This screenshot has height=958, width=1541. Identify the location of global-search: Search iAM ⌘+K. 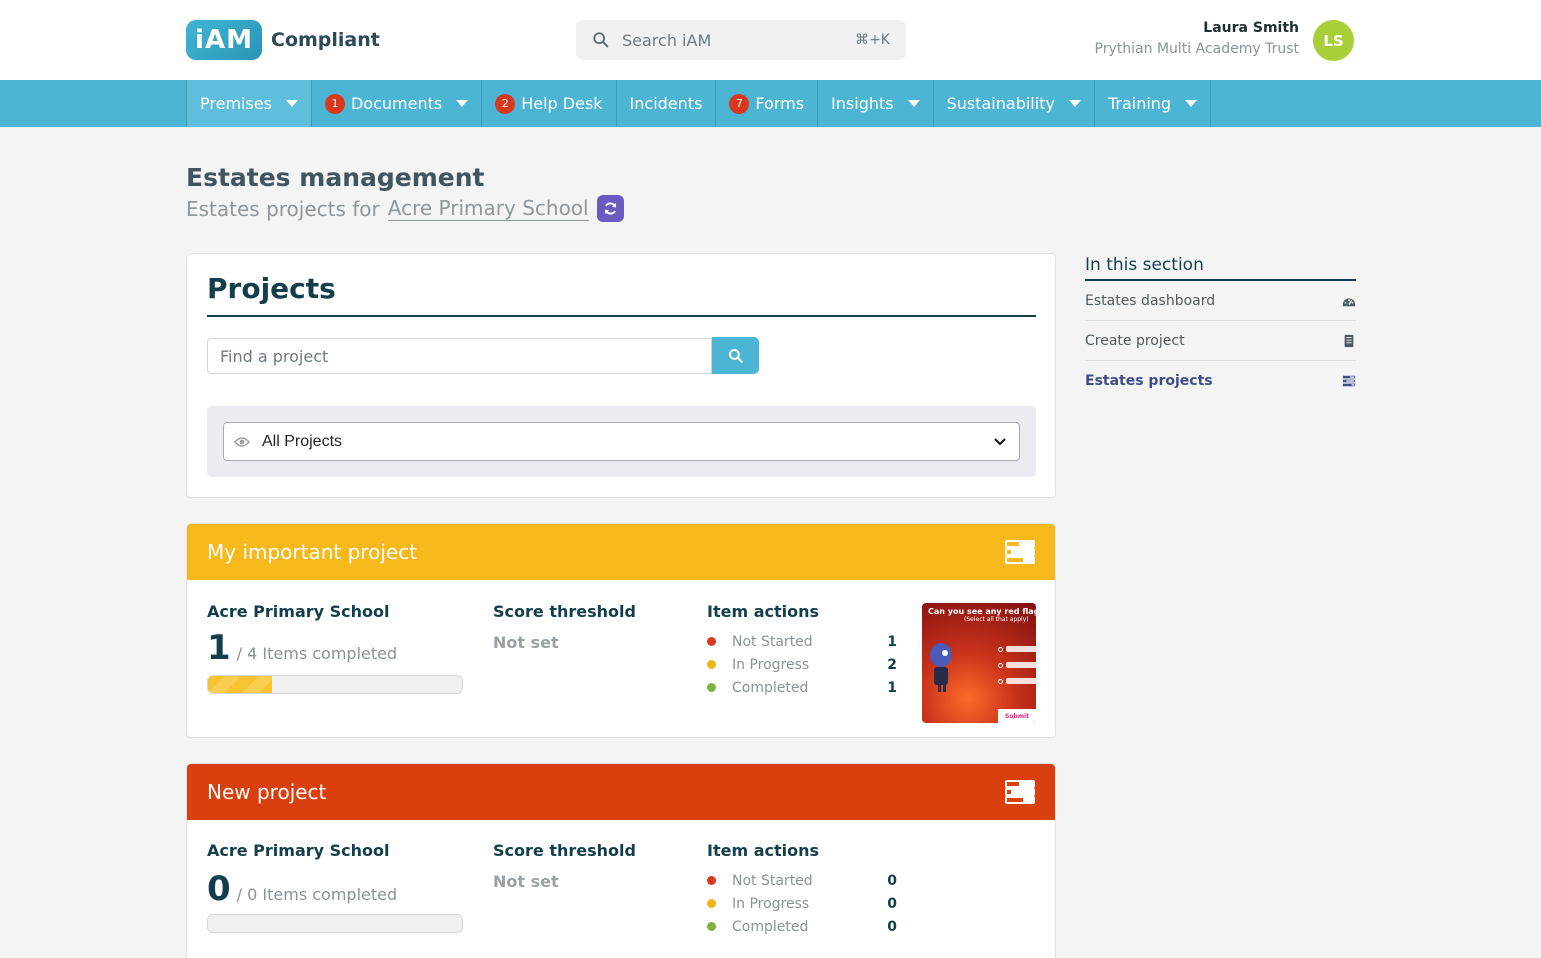
(741, 40).